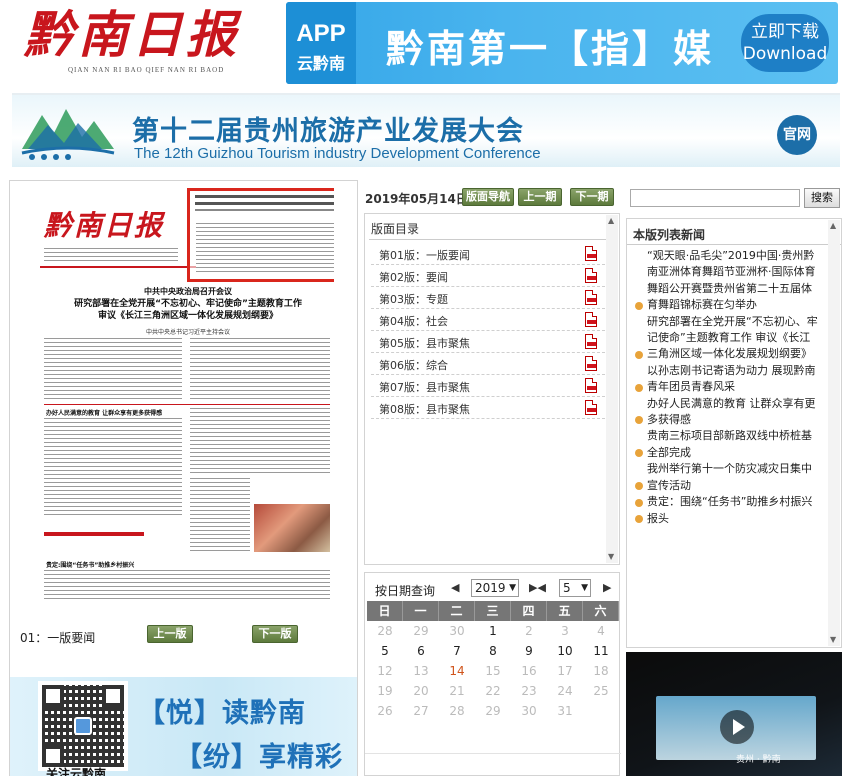  What do you see at coordinates (797, 135) in the screenshot?
I see `official-site-button: 官网` at bounding box center [797, 135].